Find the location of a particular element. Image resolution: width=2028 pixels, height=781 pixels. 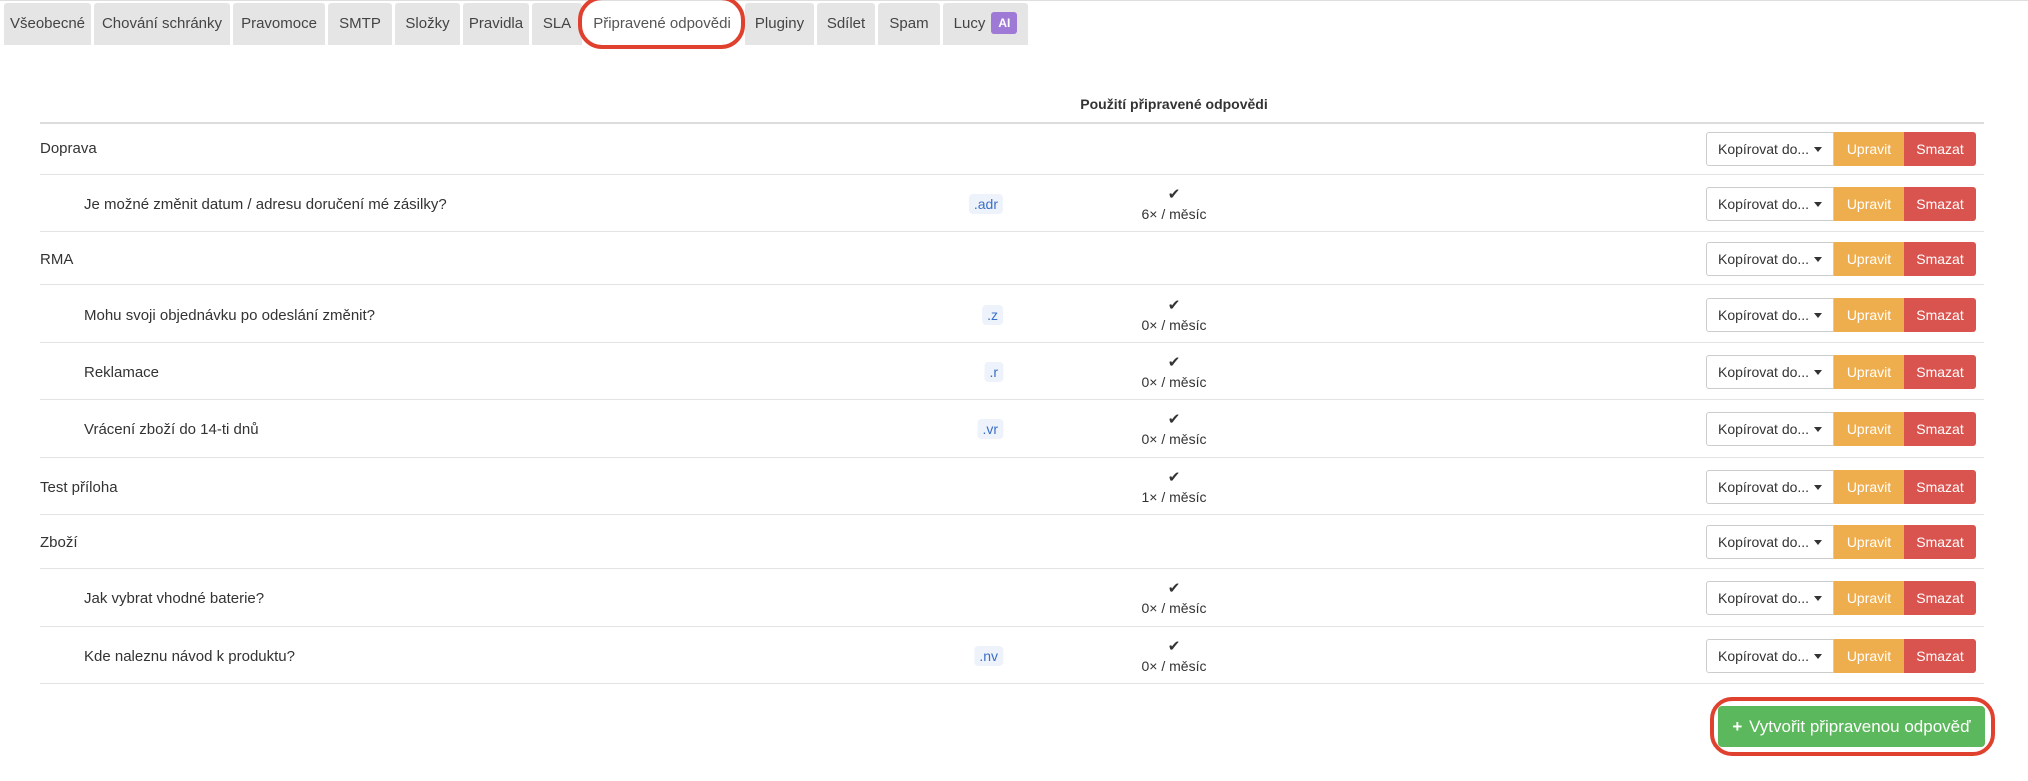

tab-pripravene-odpovedi: Připravené odpovědi is located at coordinates (662, 24).